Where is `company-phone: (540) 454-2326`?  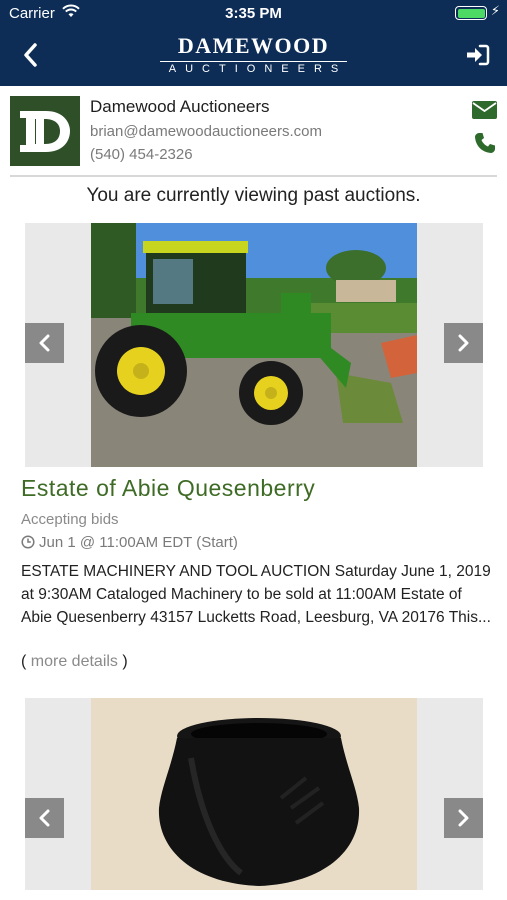 company-phone: (540) 454-2326 is located at coordinates (141, 154).